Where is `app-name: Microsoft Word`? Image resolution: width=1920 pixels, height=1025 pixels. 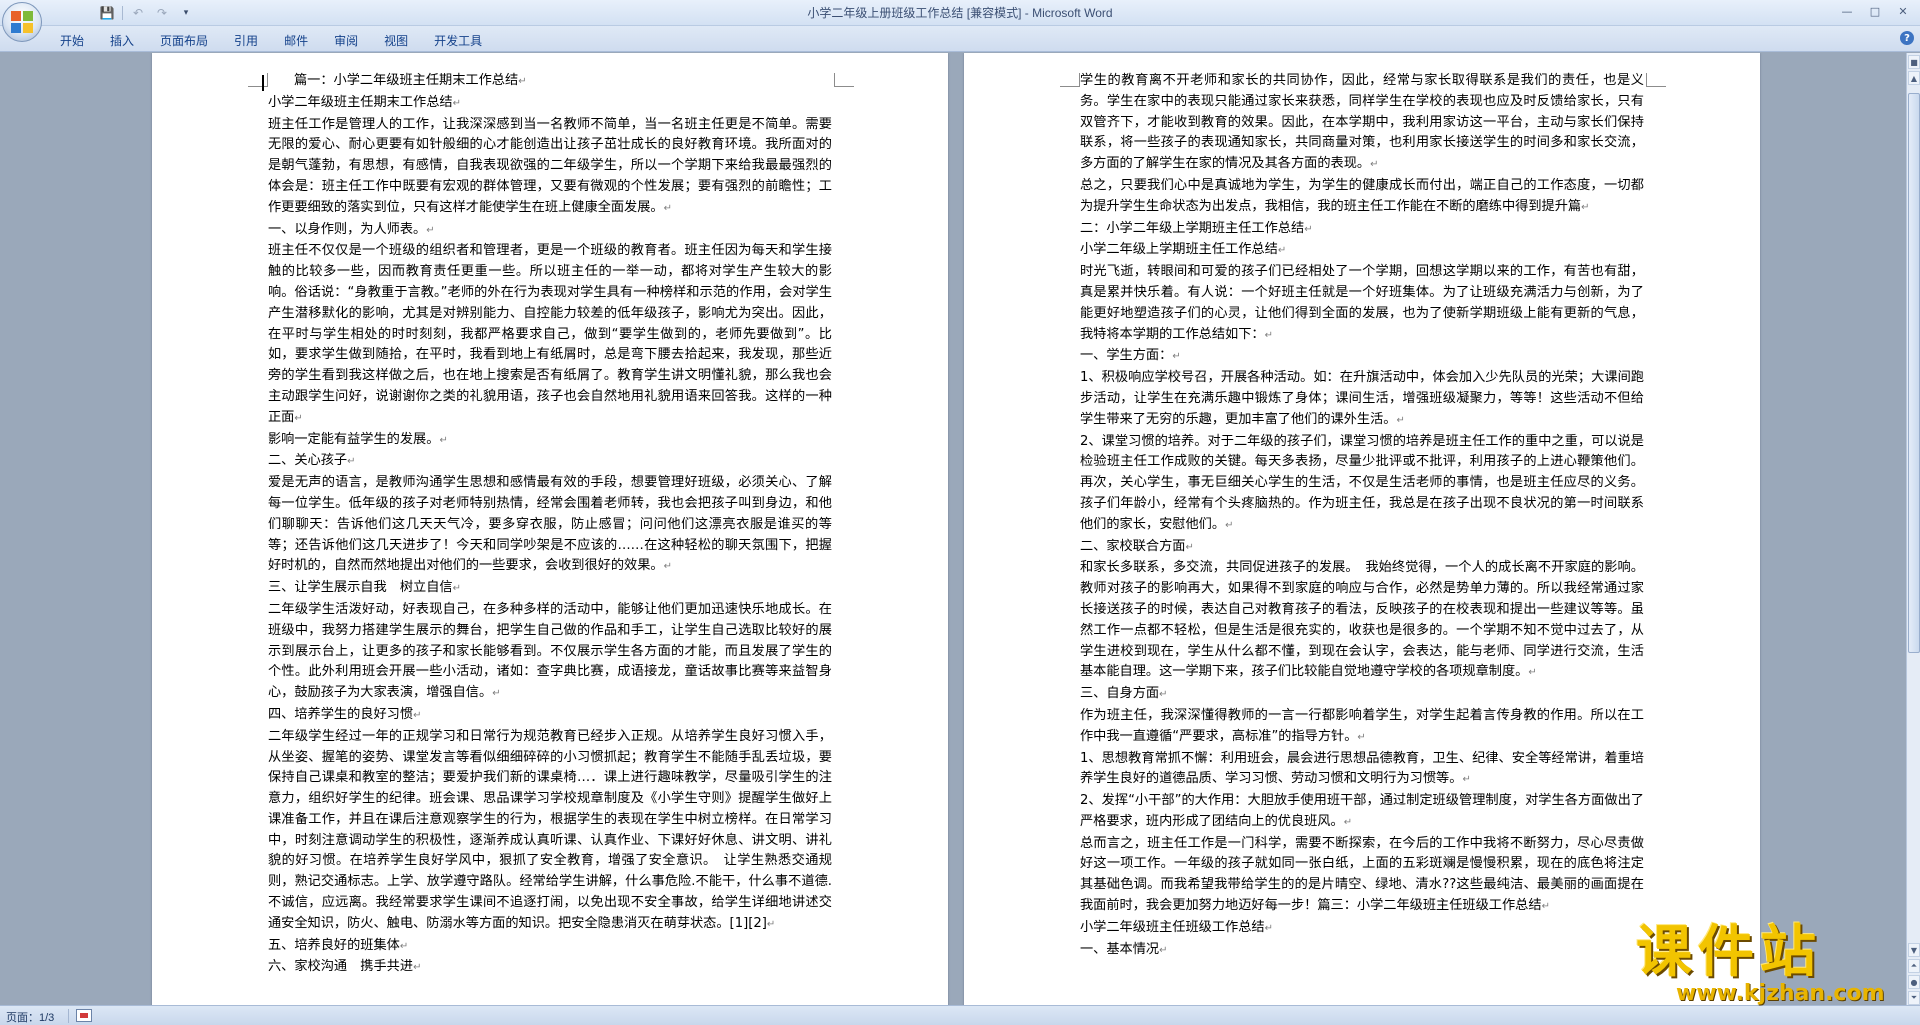 app-name: Microsoft Word is located at coordinates (1072, 13).